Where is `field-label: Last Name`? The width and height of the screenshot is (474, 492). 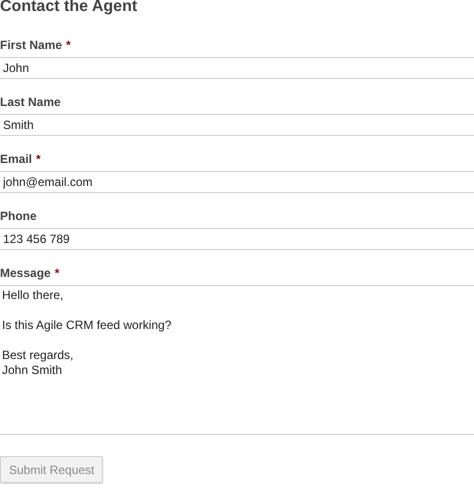 field-label: Last Name is located at coordinates (30, 102).